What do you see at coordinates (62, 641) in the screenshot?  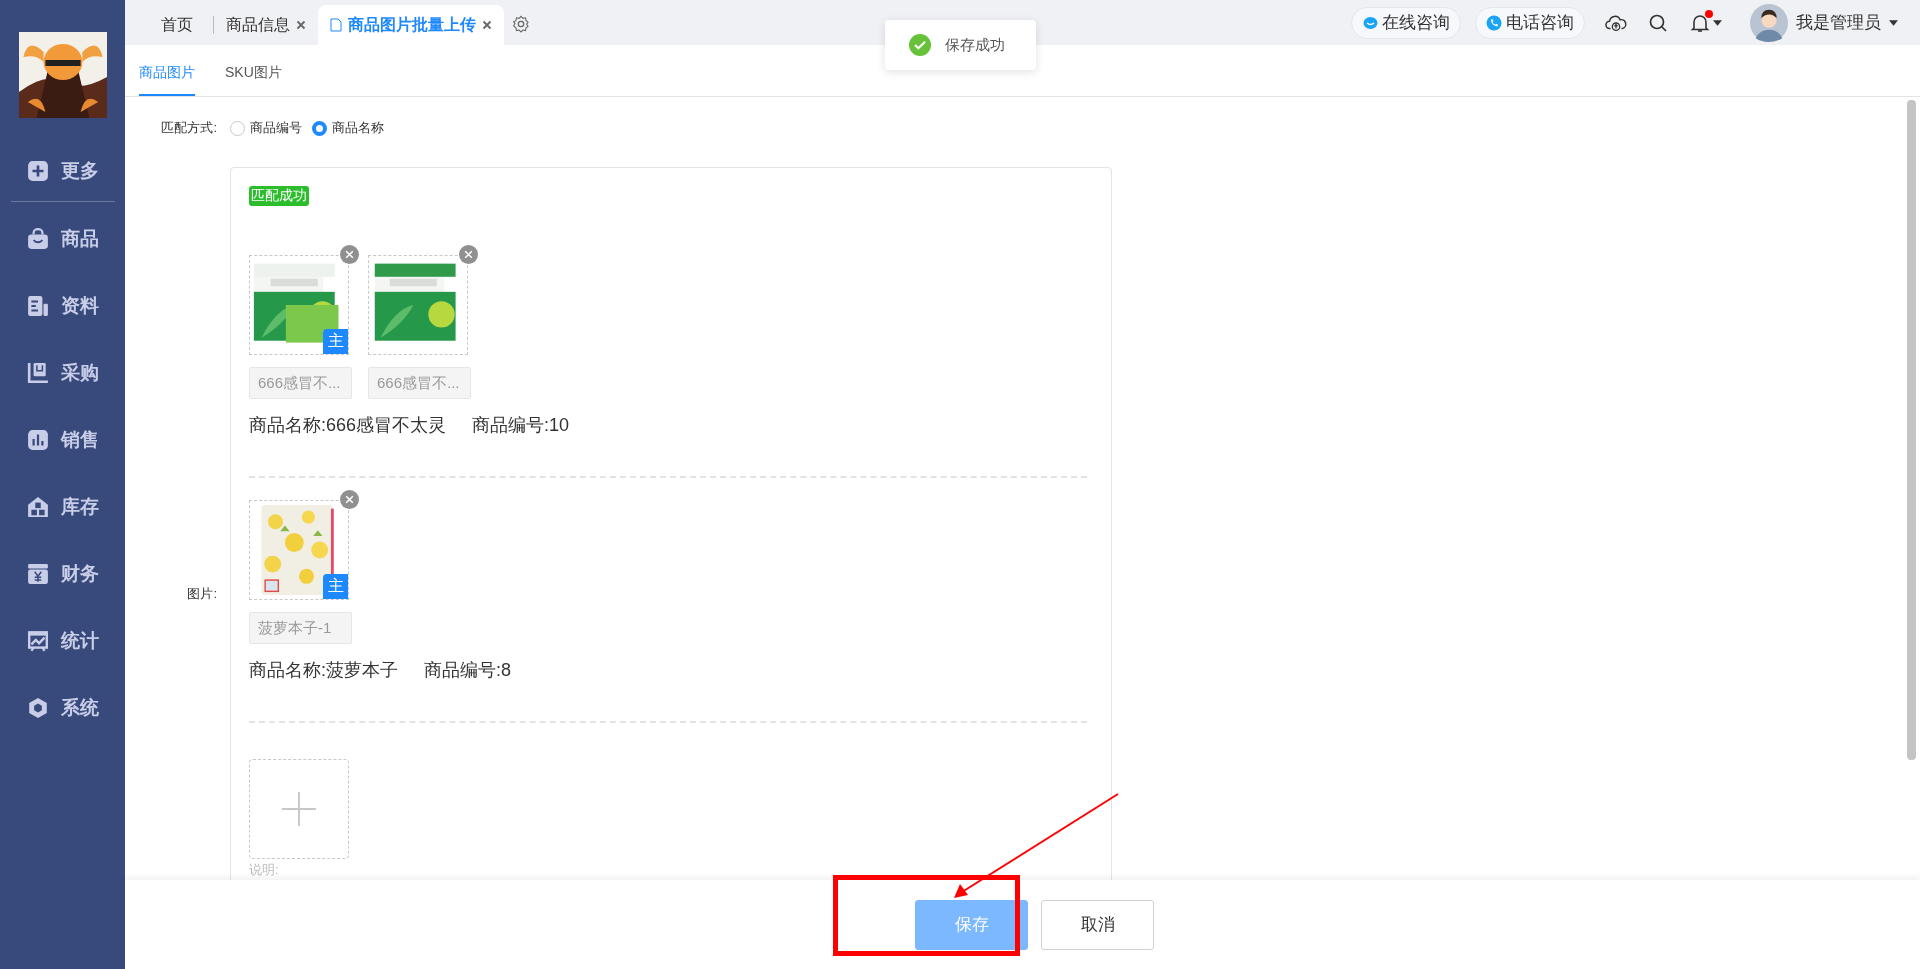 I see `sidebar-item: 统计` at bounding box center [62, 641].